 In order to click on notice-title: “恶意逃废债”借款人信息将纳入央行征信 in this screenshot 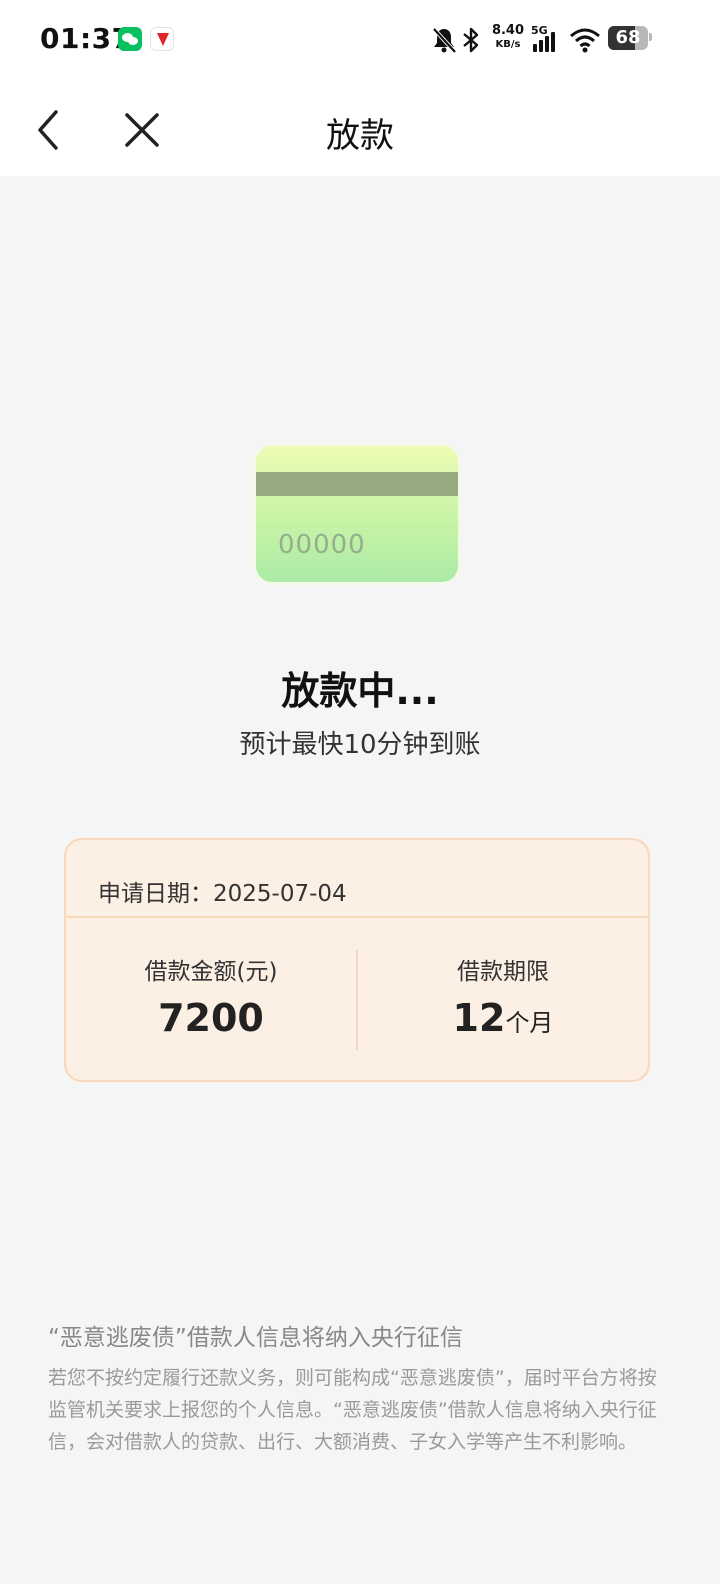, I will do `click(255, 1338)`.